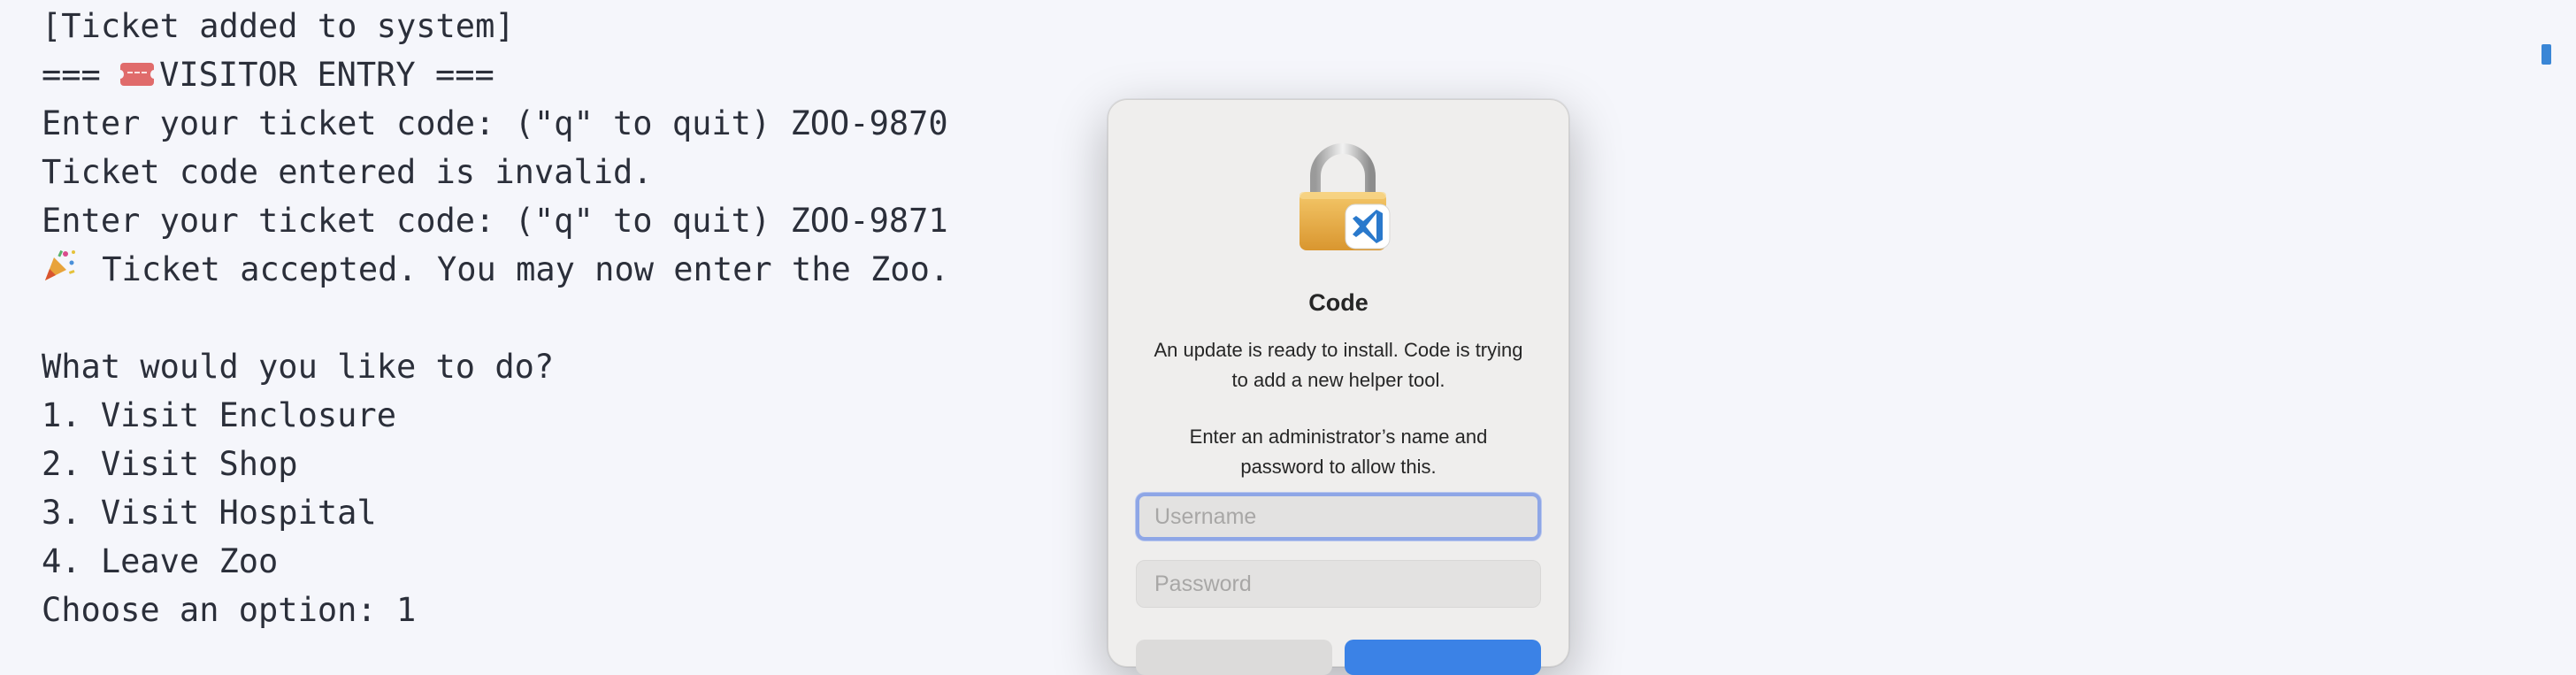 This screenshot has width=2576, height=675. Describe the element at coordinates (1234, 658) in the screenshot. I see `cancel-button` at that location.